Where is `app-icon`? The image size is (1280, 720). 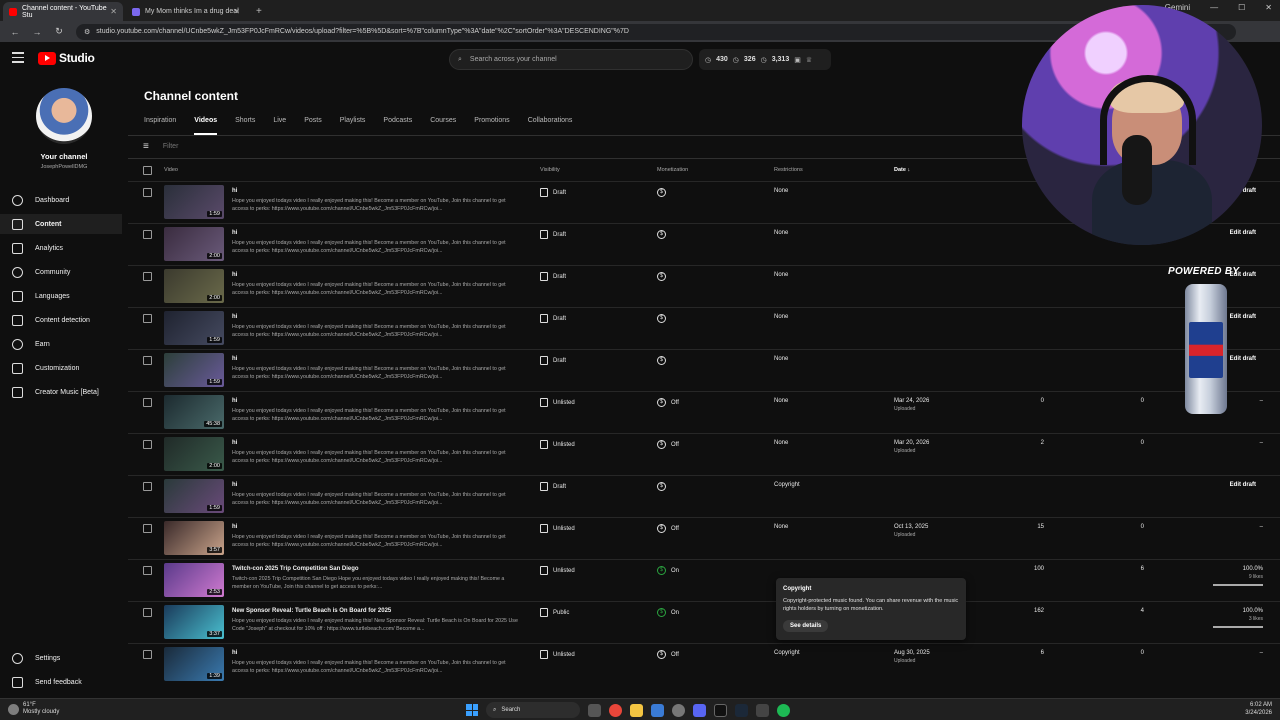
app-icon is located at coordinates (720, 710).